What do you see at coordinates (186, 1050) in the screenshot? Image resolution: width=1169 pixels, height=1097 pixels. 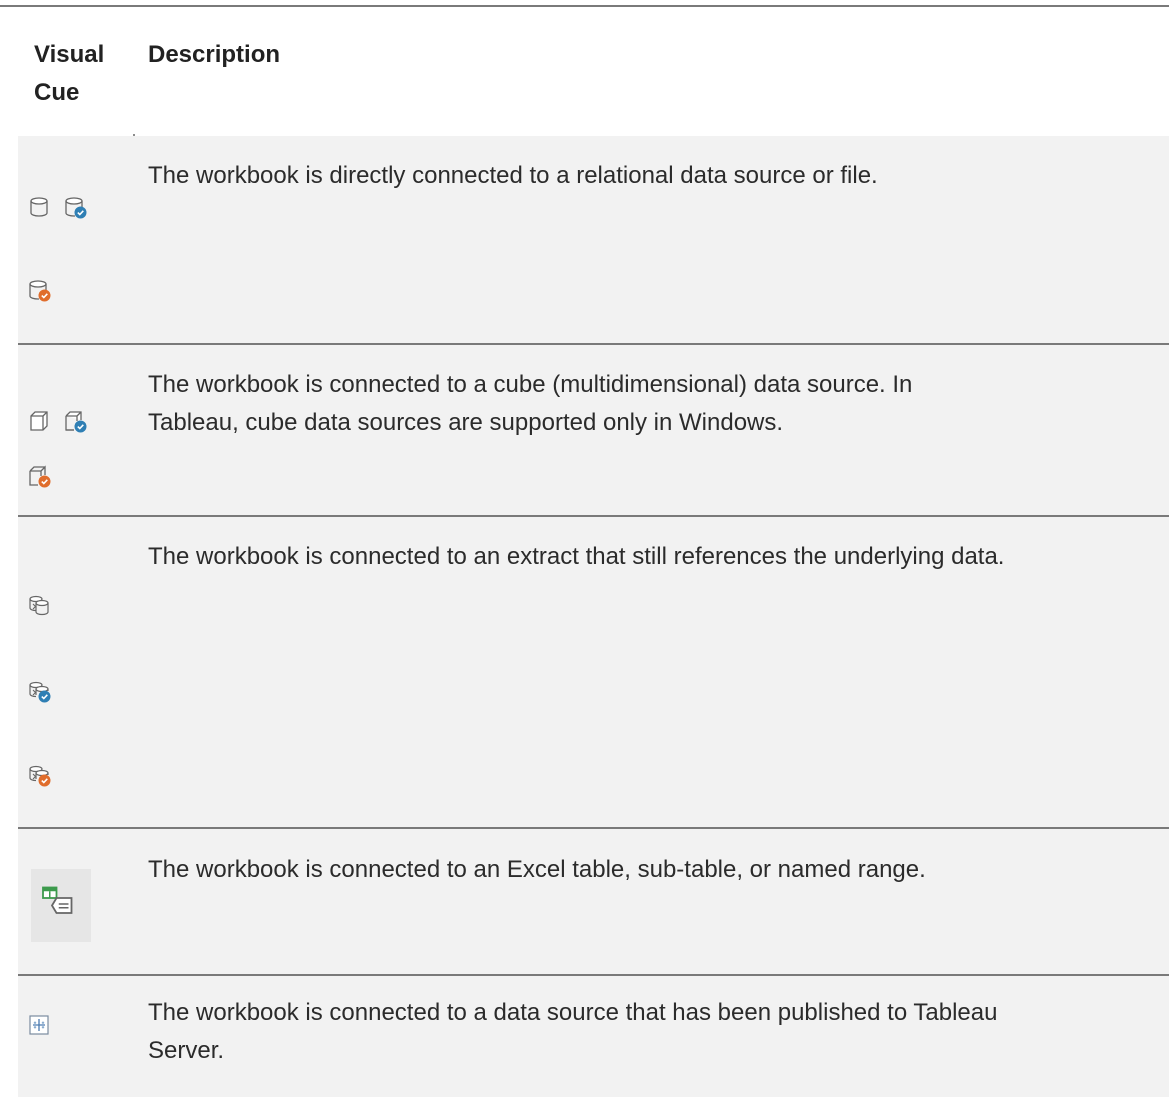 I see `row-description-line2: Server.` at bounding box center [186, 1050].